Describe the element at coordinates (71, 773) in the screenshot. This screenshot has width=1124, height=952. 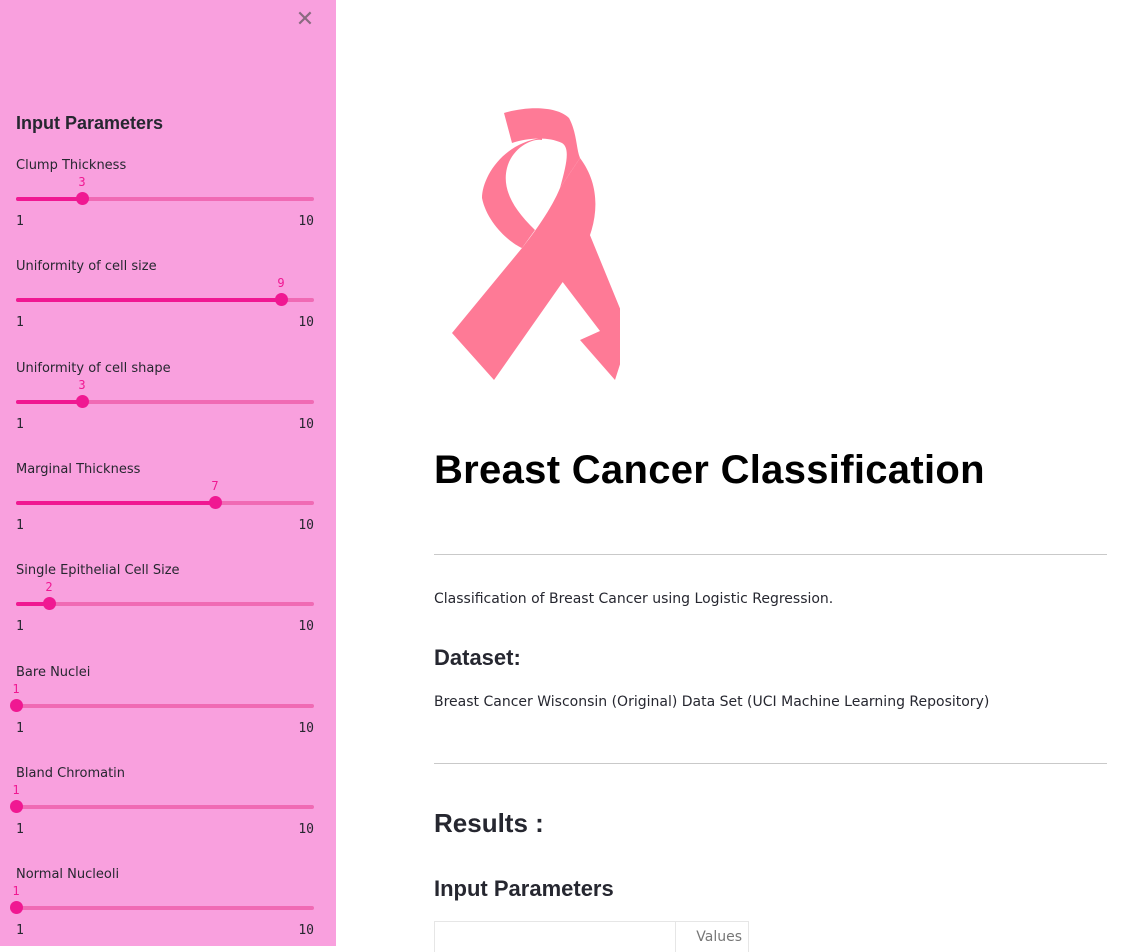
I see `slider-label: Bland Chromatin` at that location.